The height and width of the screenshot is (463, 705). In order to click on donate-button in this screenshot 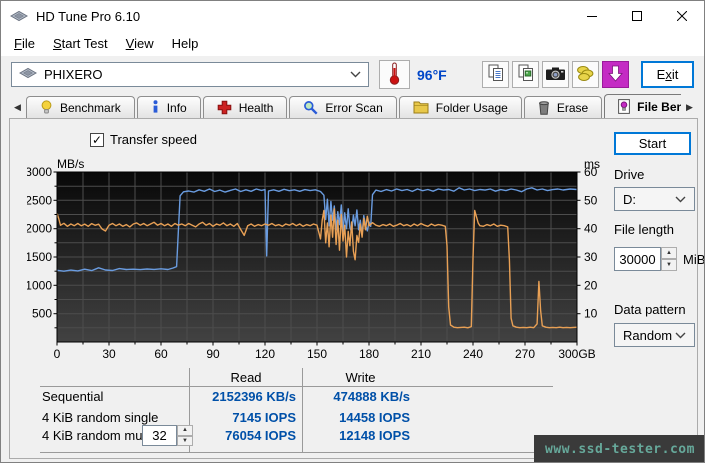, I will do `click(585, 74)`.